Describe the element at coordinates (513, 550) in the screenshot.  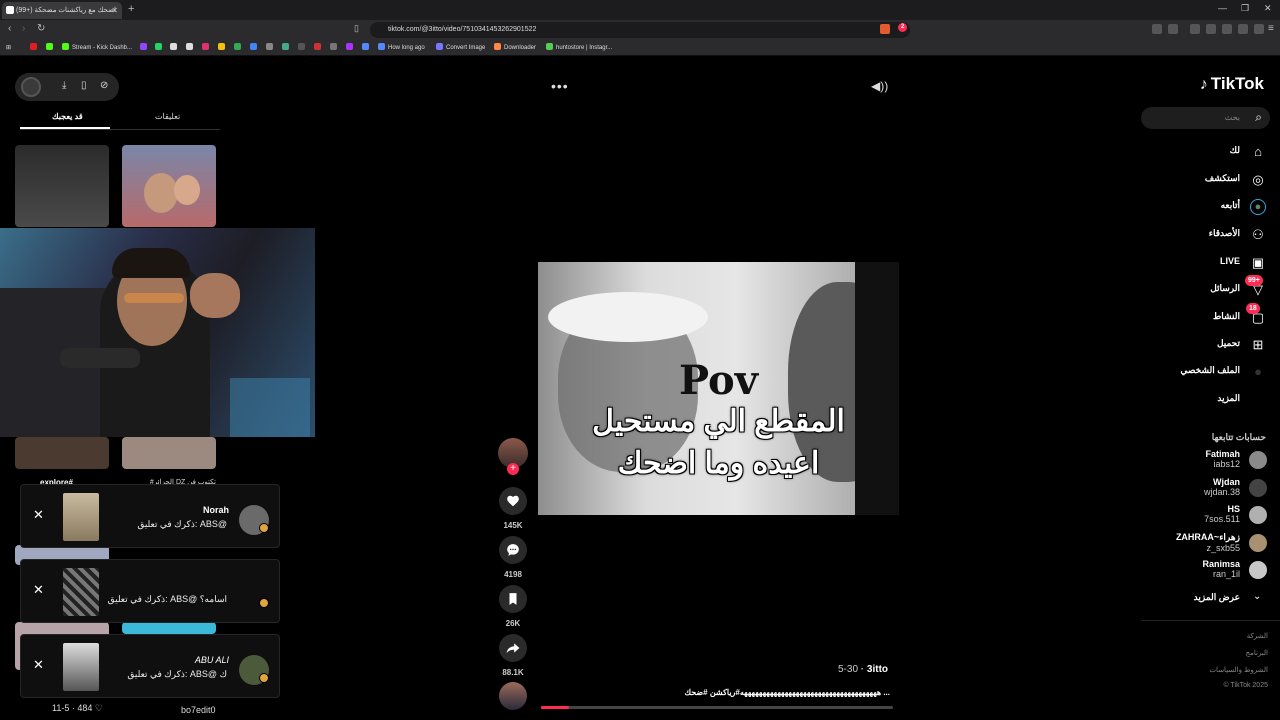
I see `comment-button` at that location.